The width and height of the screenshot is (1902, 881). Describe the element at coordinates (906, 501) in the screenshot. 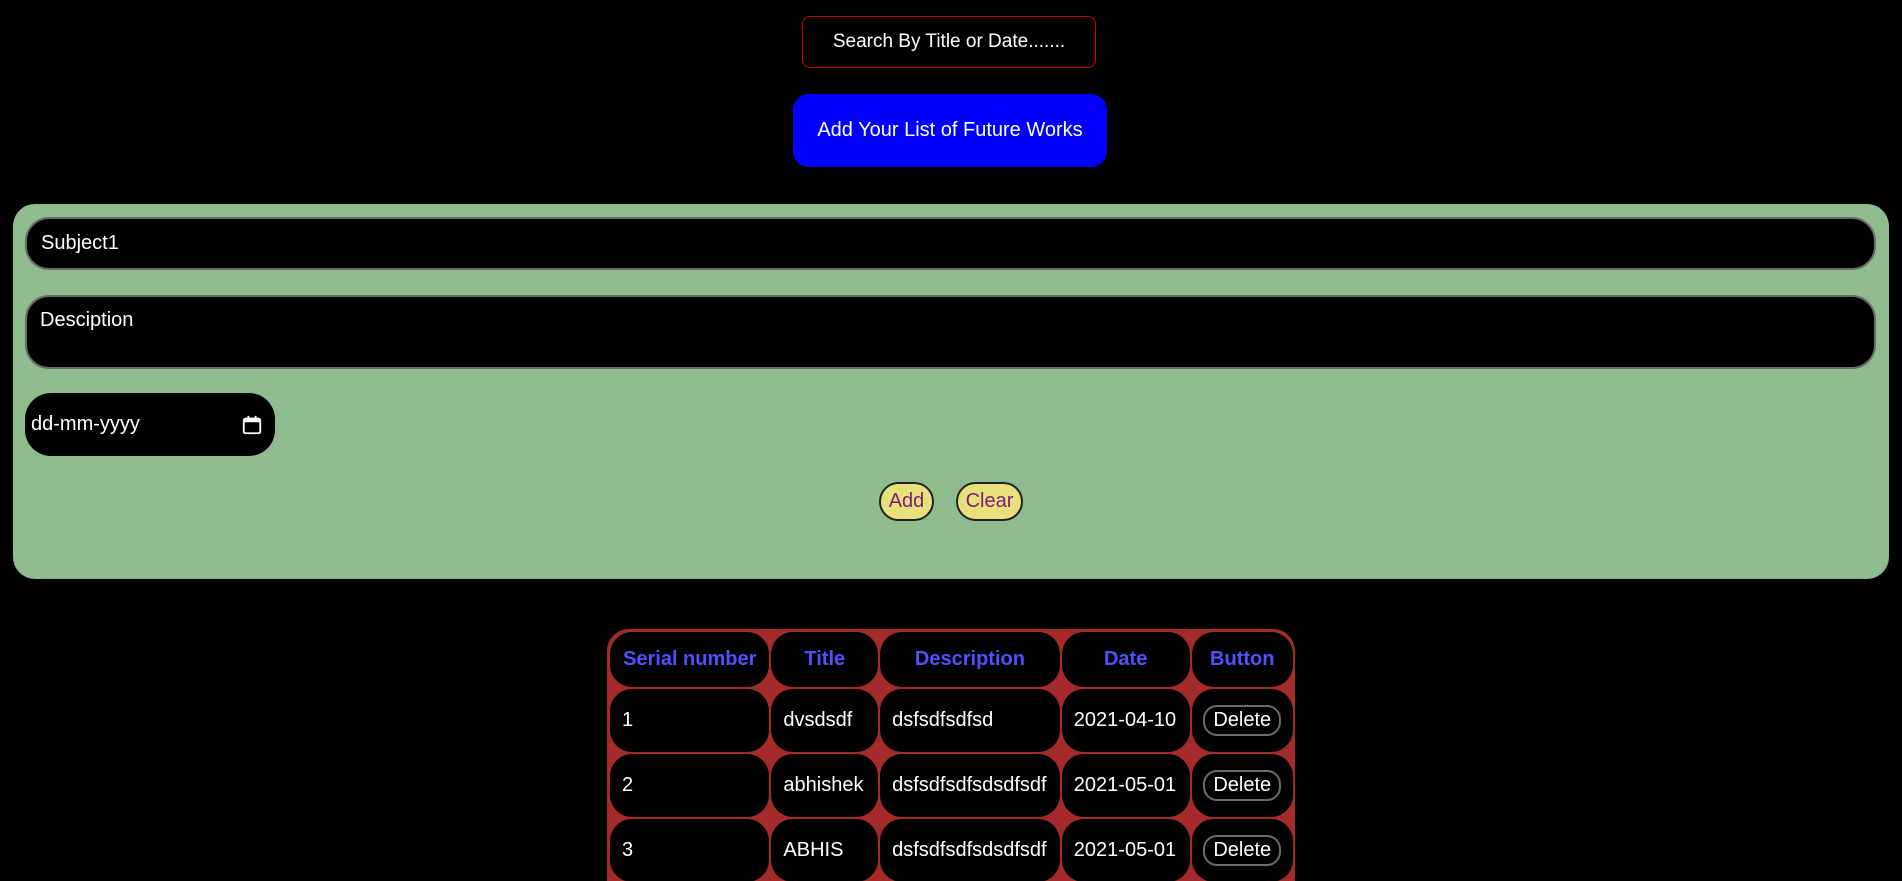

I see `add-button: Add` at that location.